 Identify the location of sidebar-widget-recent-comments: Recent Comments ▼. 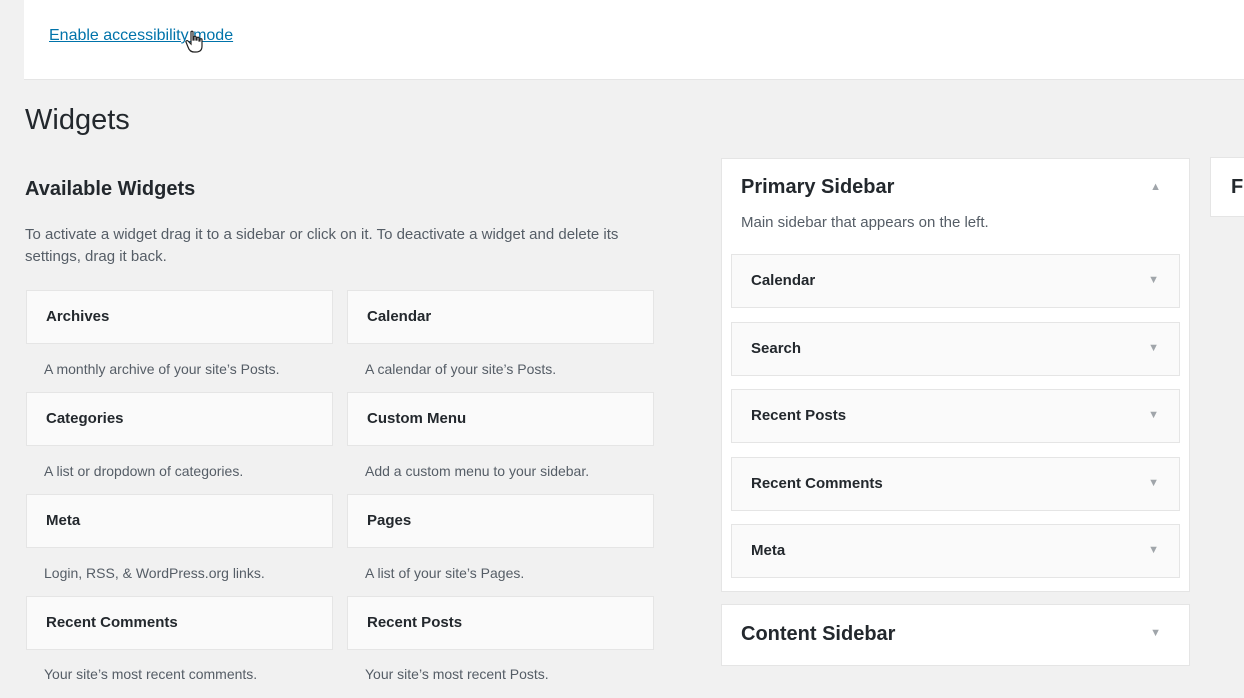
(955, 484).